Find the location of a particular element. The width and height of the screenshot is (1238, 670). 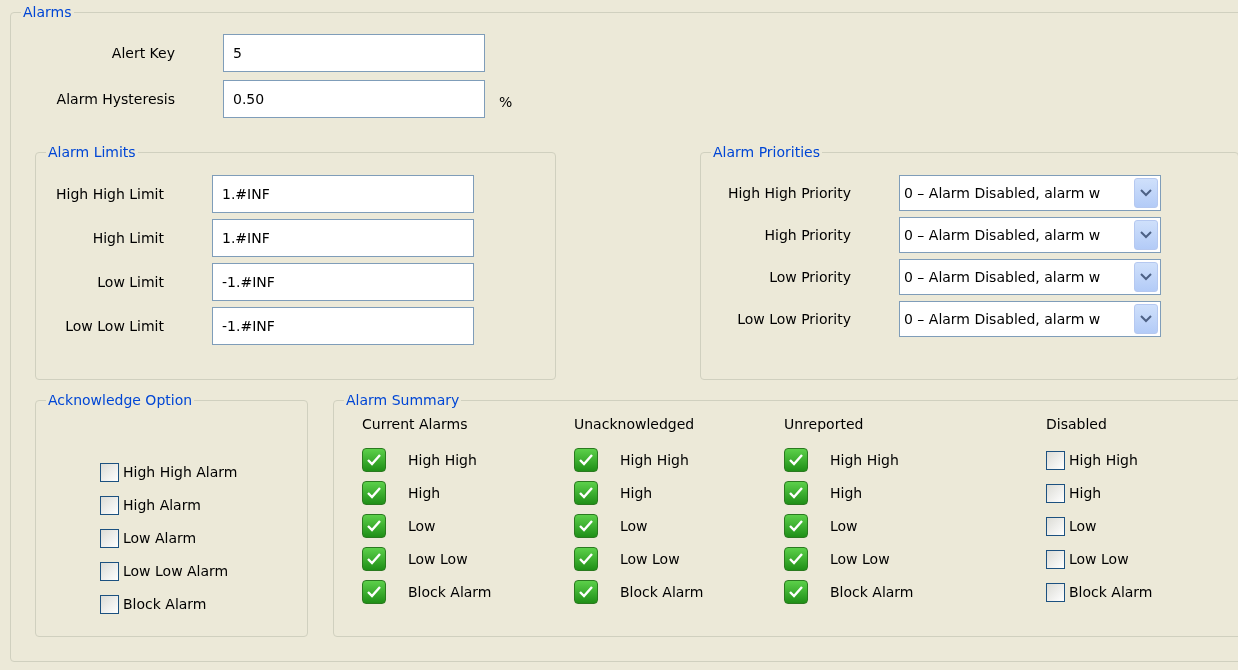

column-heading: Unacknowledged is located at coordinates (635, 424).